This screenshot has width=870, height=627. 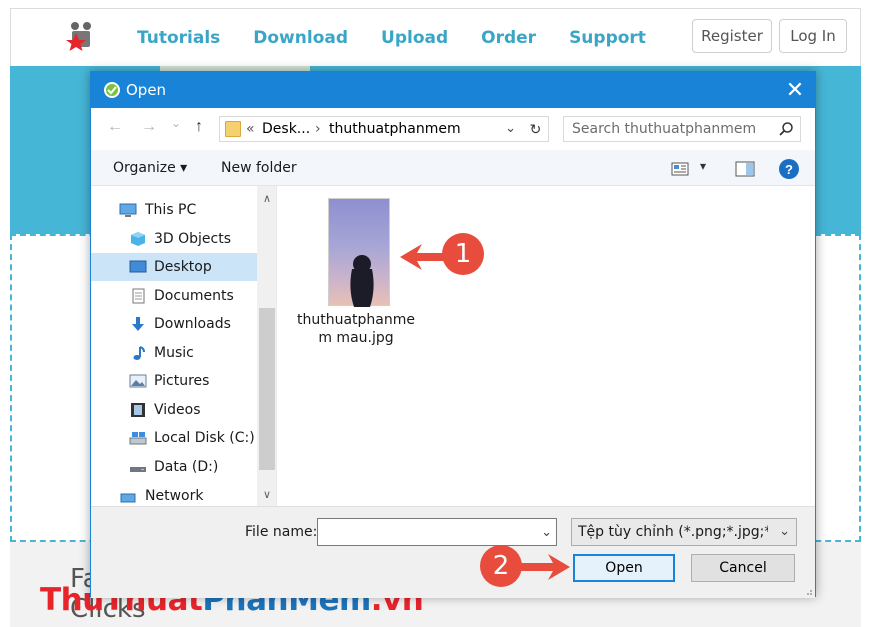 I want to click on nav-local-disk-c: Local Disk (C:), so click(x=174, y=438).